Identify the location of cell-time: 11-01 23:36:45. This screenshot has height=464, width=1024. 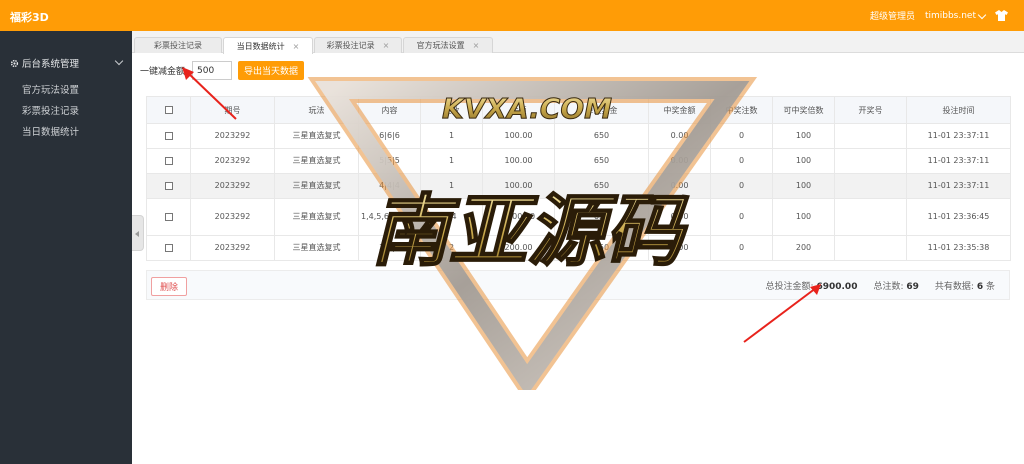
(958, 217).